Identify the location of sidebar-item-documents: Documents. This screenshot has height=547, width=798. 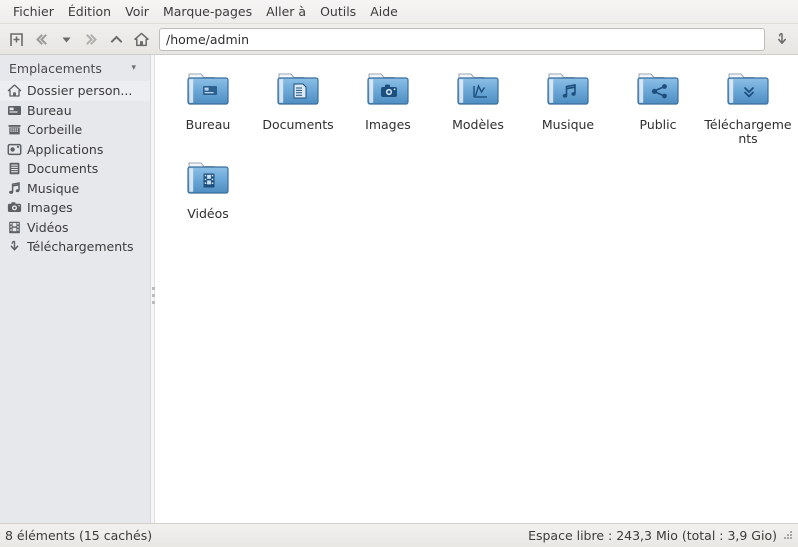
(75, 169).